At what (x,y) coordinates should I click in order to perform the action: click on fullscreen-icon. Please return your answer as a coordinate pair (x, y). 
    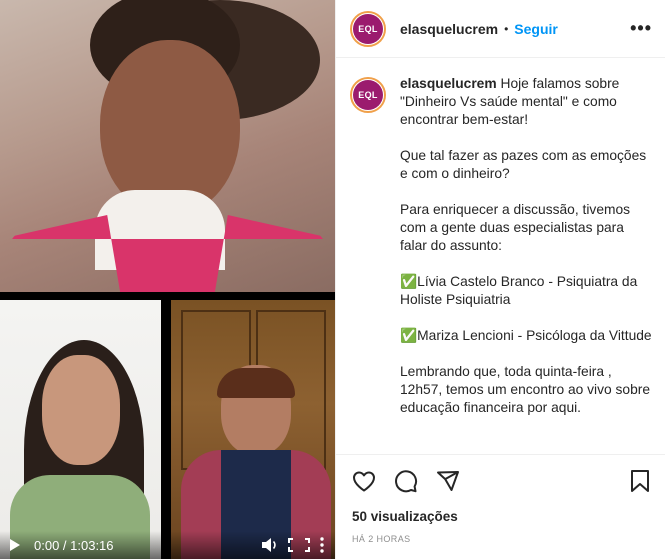
    Looking at the image, I should click on (299, 545).